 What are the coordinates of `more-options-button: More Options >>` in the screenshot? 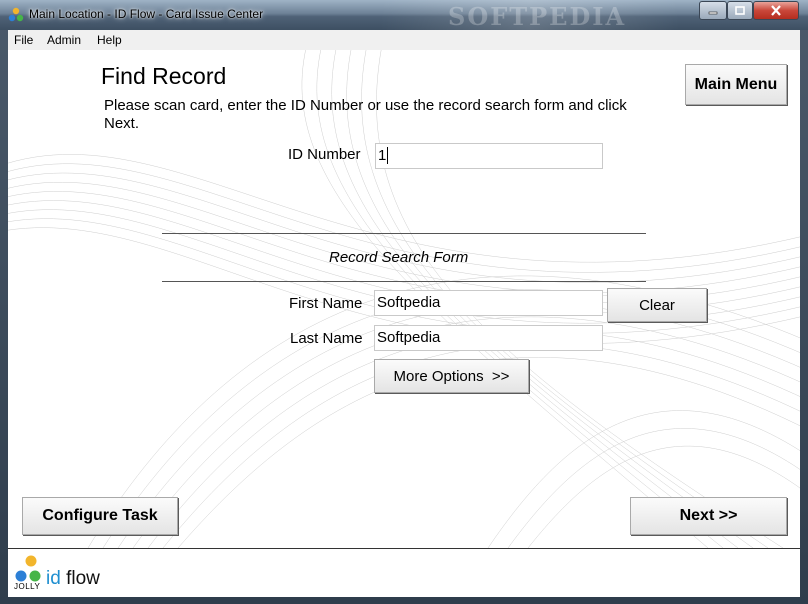 It's located at (451, 376).